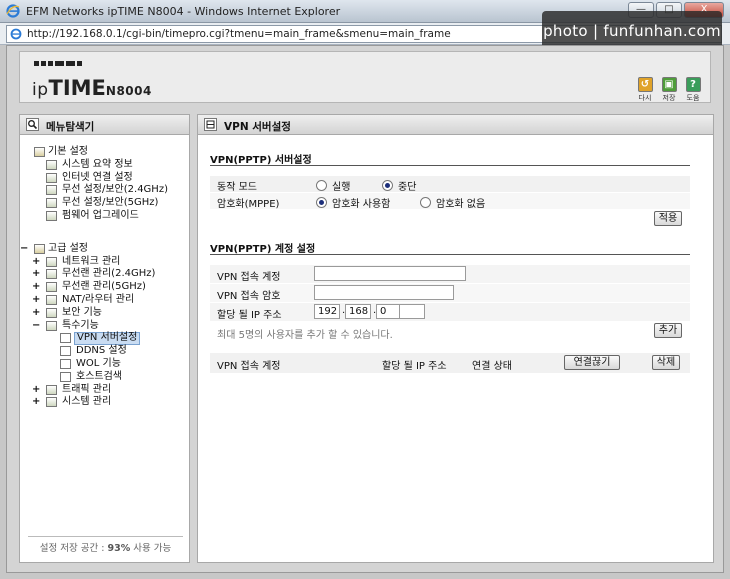 Image resolution: width=730 pixels, height=579 pixels. What do you see at coordinates (106, 313) in the screenshot?
I see `tree-item-security: + 보안 기능` at bounding box center [106, 313].